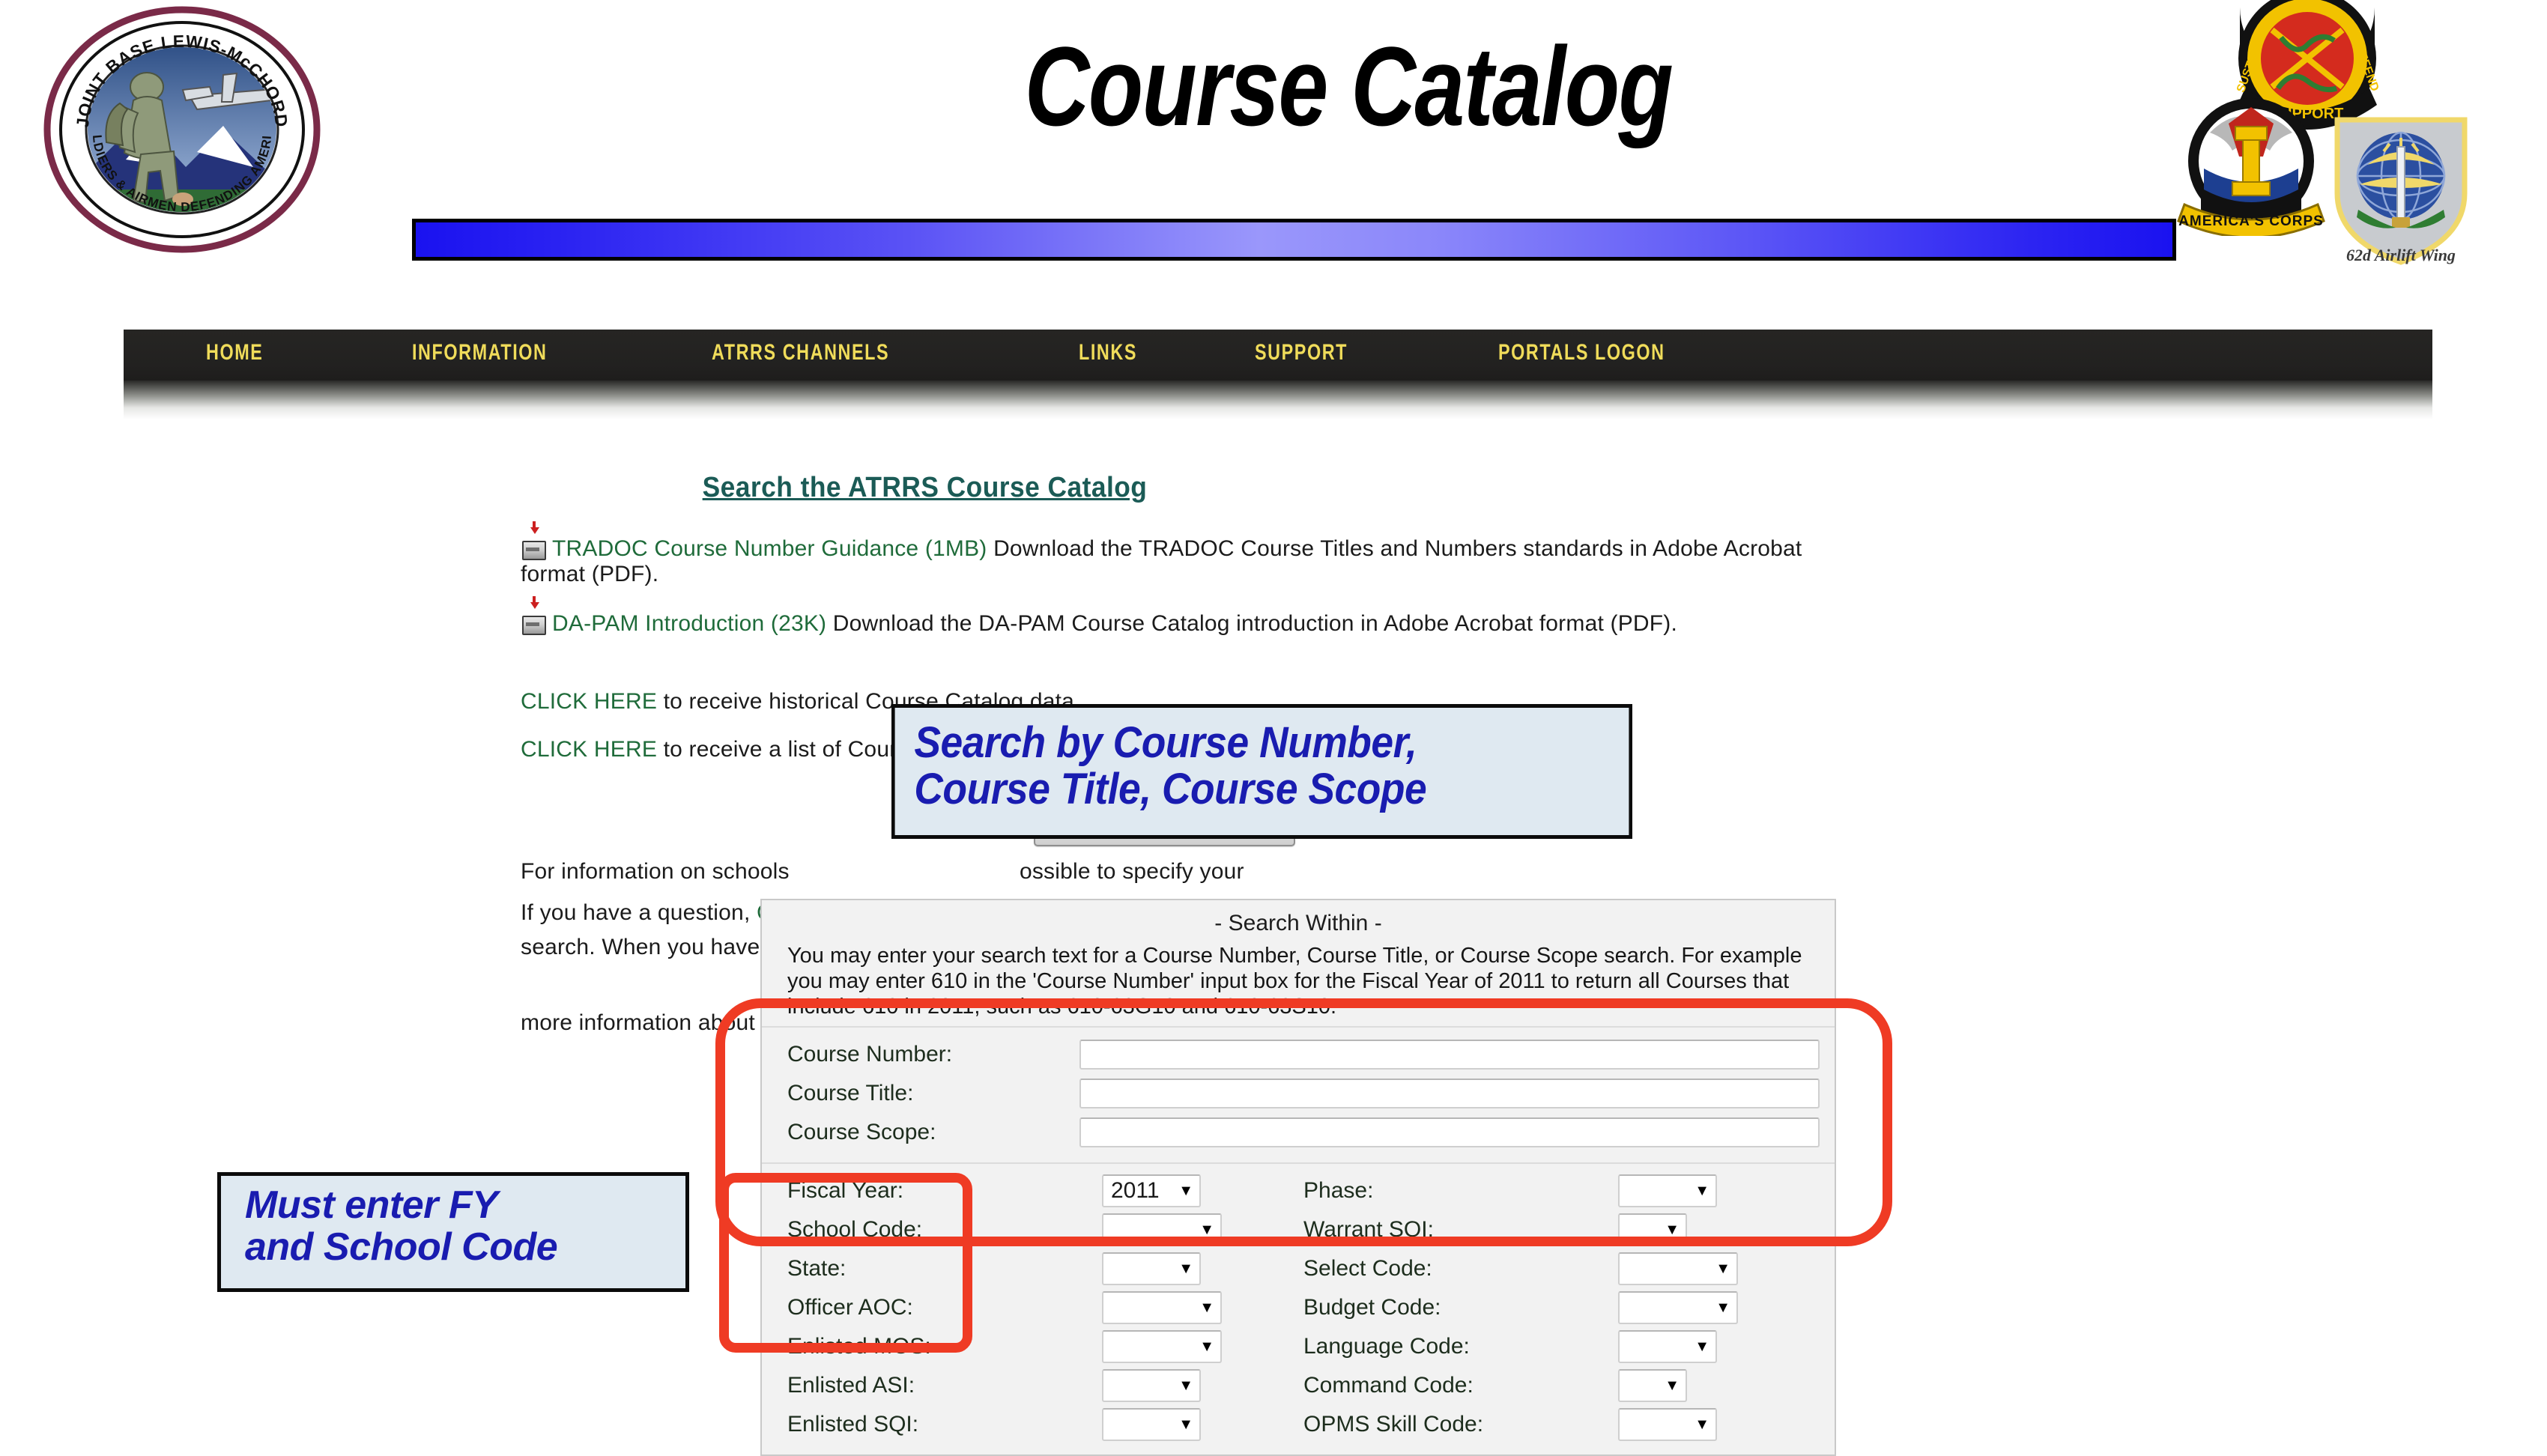  What do you see at coordinates (1045, 1229) in the screenshot?
I see `select-row: School Code: ▼` at bounding box center [1045, 1229].